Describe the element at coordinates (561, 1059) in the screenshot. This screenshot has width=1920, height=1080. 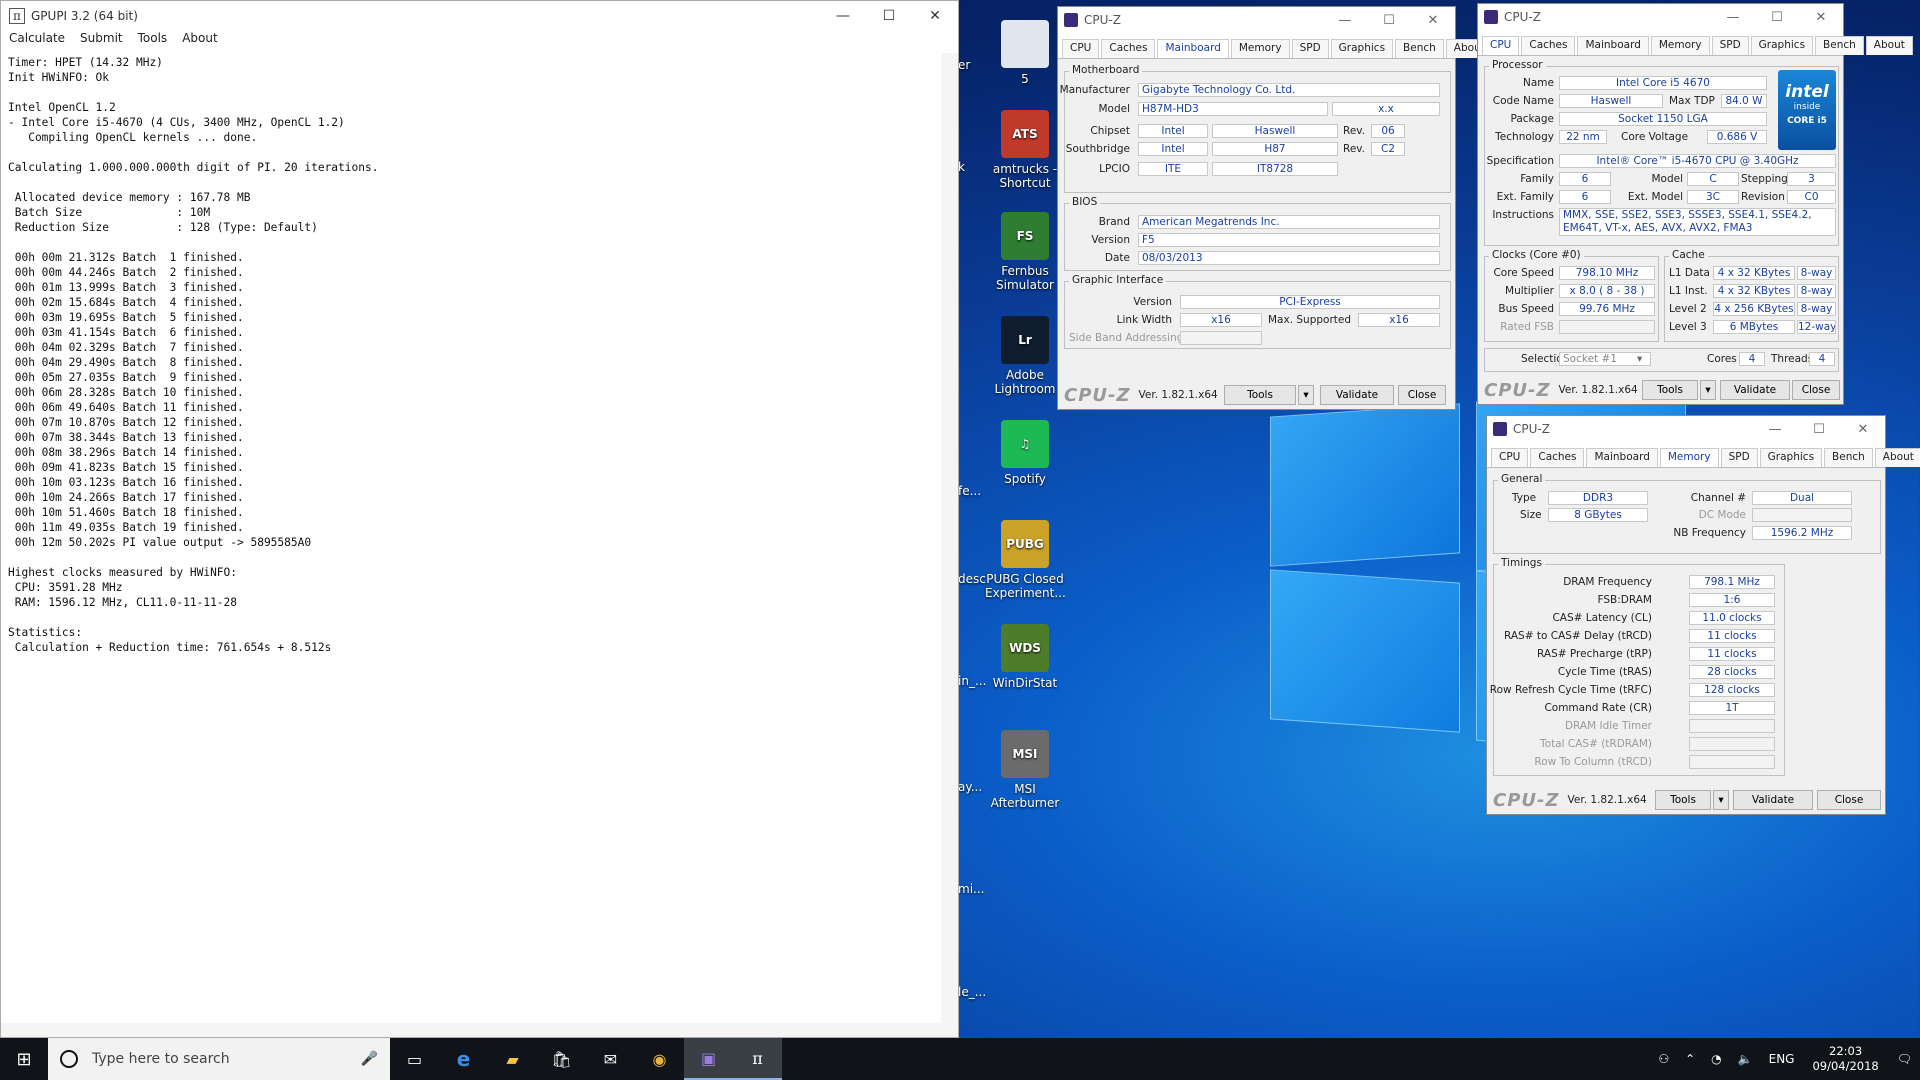
I see `store-button: 🛍` at that location.